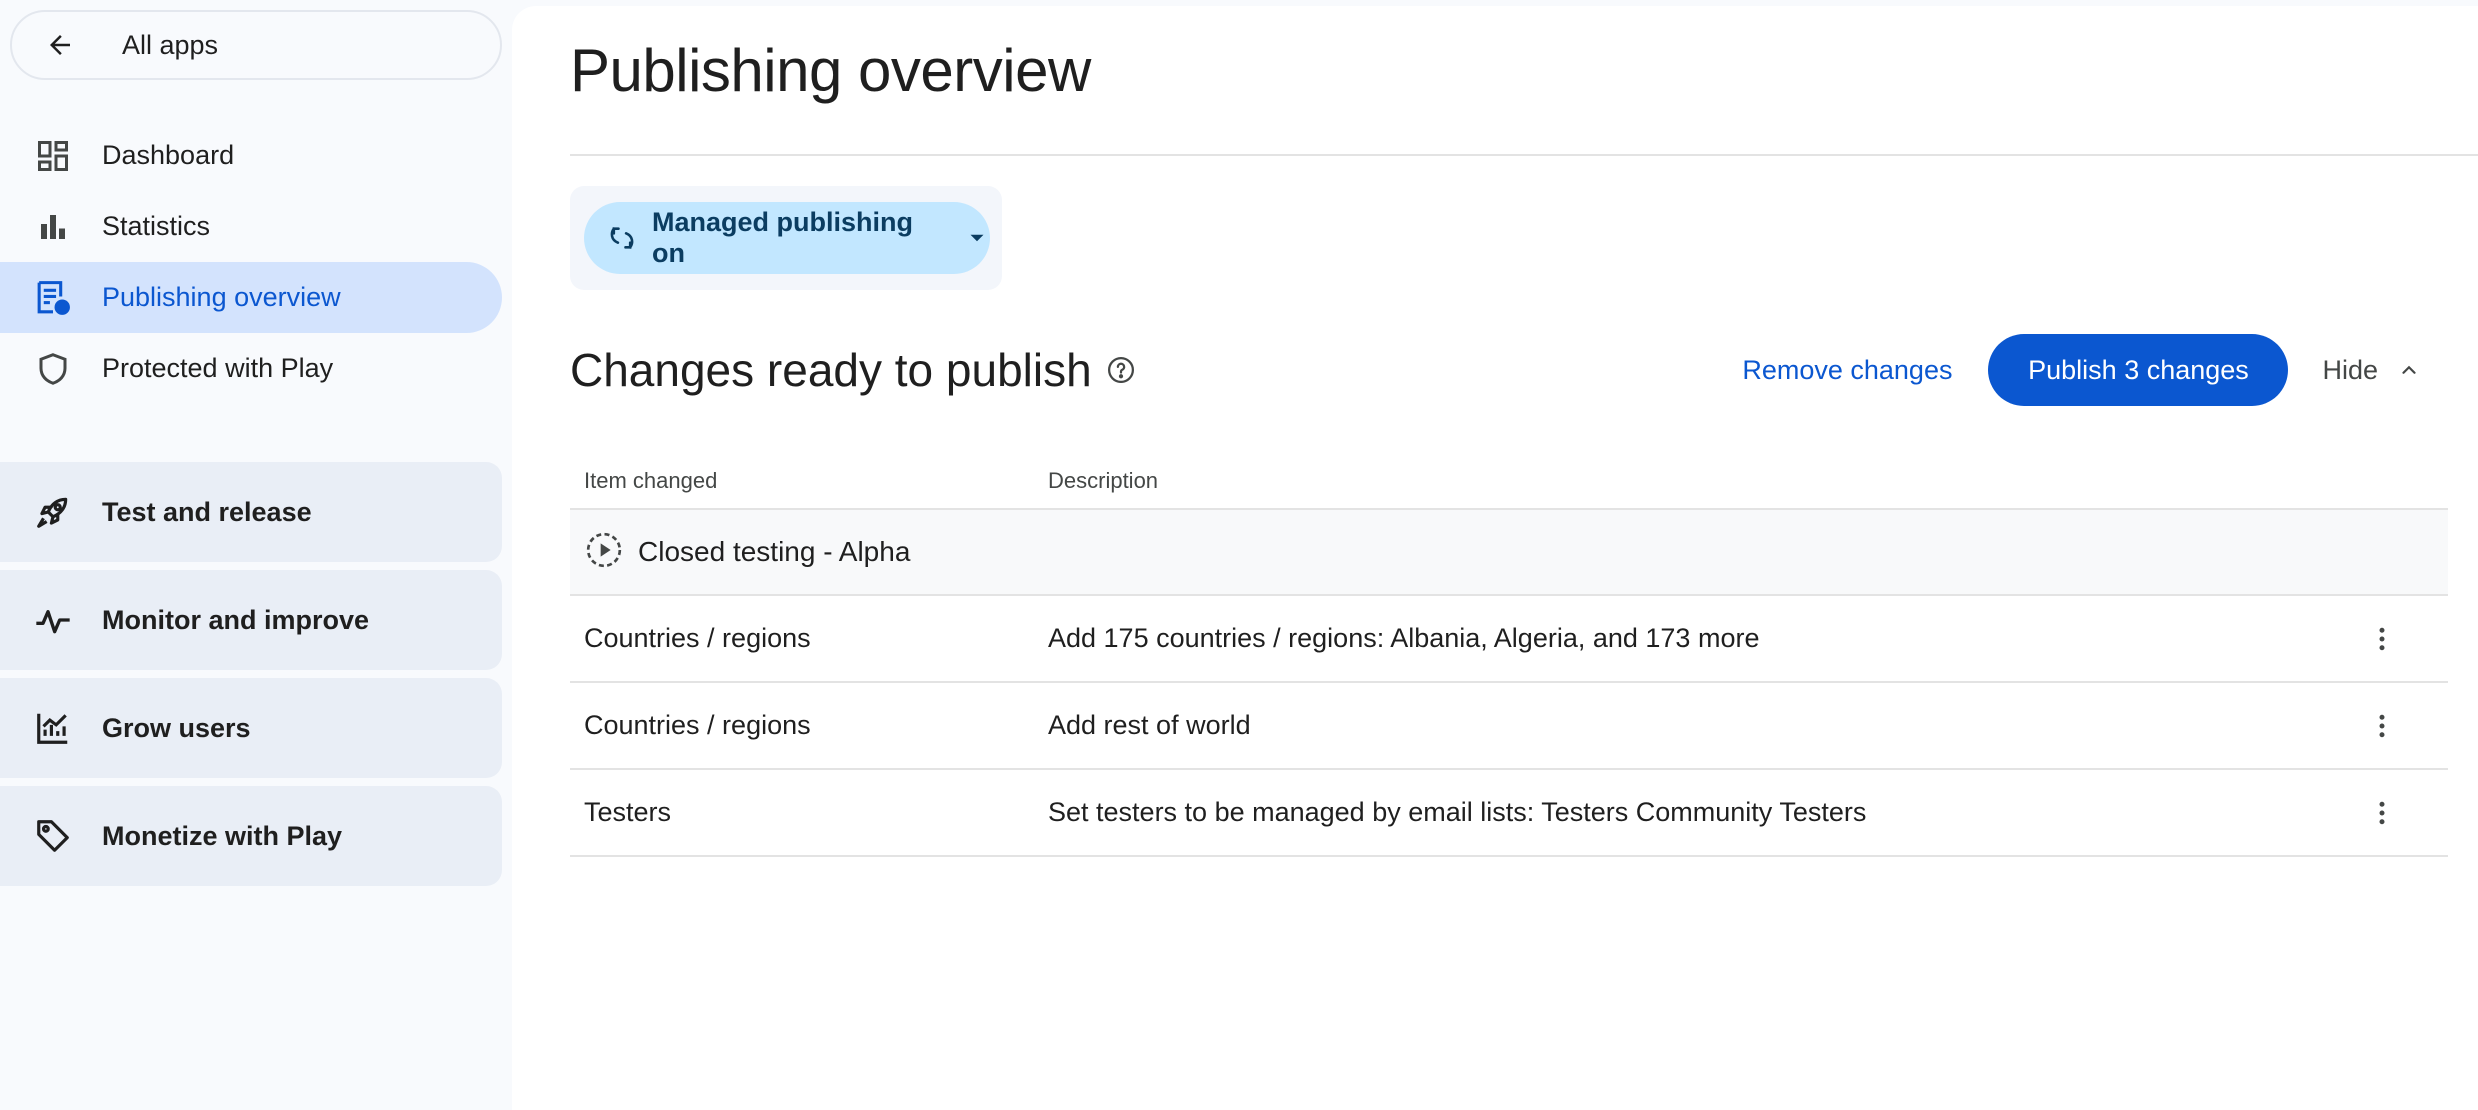  What do you see at coordinates (1524, 155) in the screenshot?
I see `title-divider` at bounding box center [1524, 155].